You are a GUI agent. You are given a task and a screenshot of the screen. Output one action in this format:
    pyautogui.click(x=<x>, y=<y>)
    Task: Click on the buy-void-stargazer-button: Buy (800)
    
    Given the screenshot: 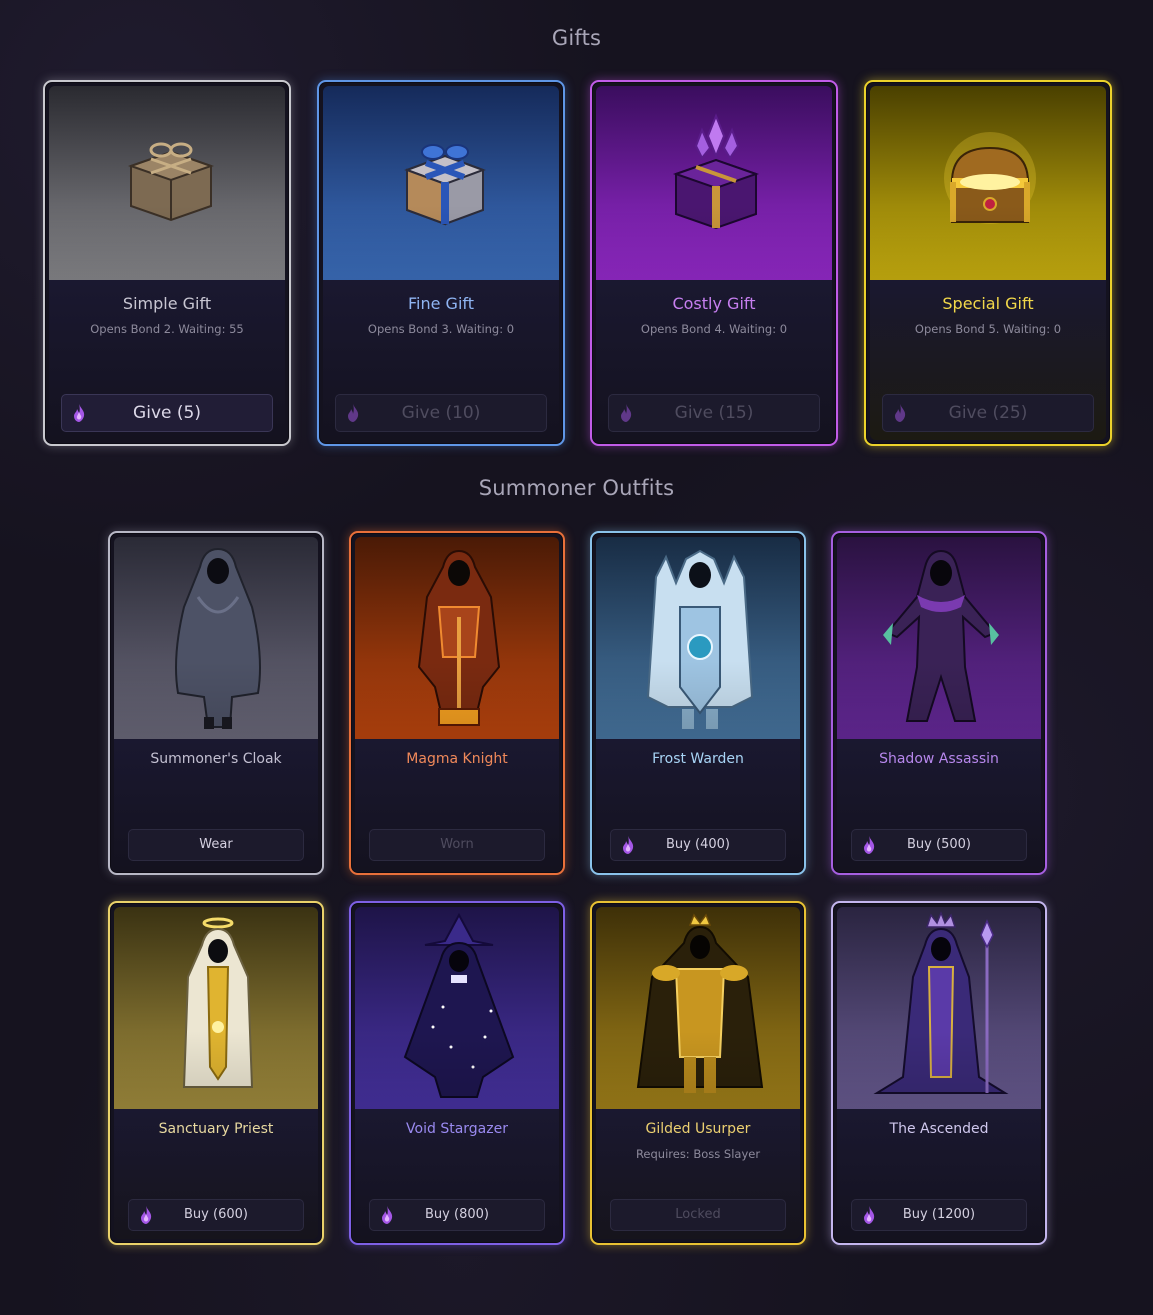 What is the action you would take?
    pyautogui.click(x=457, y=1215)
    